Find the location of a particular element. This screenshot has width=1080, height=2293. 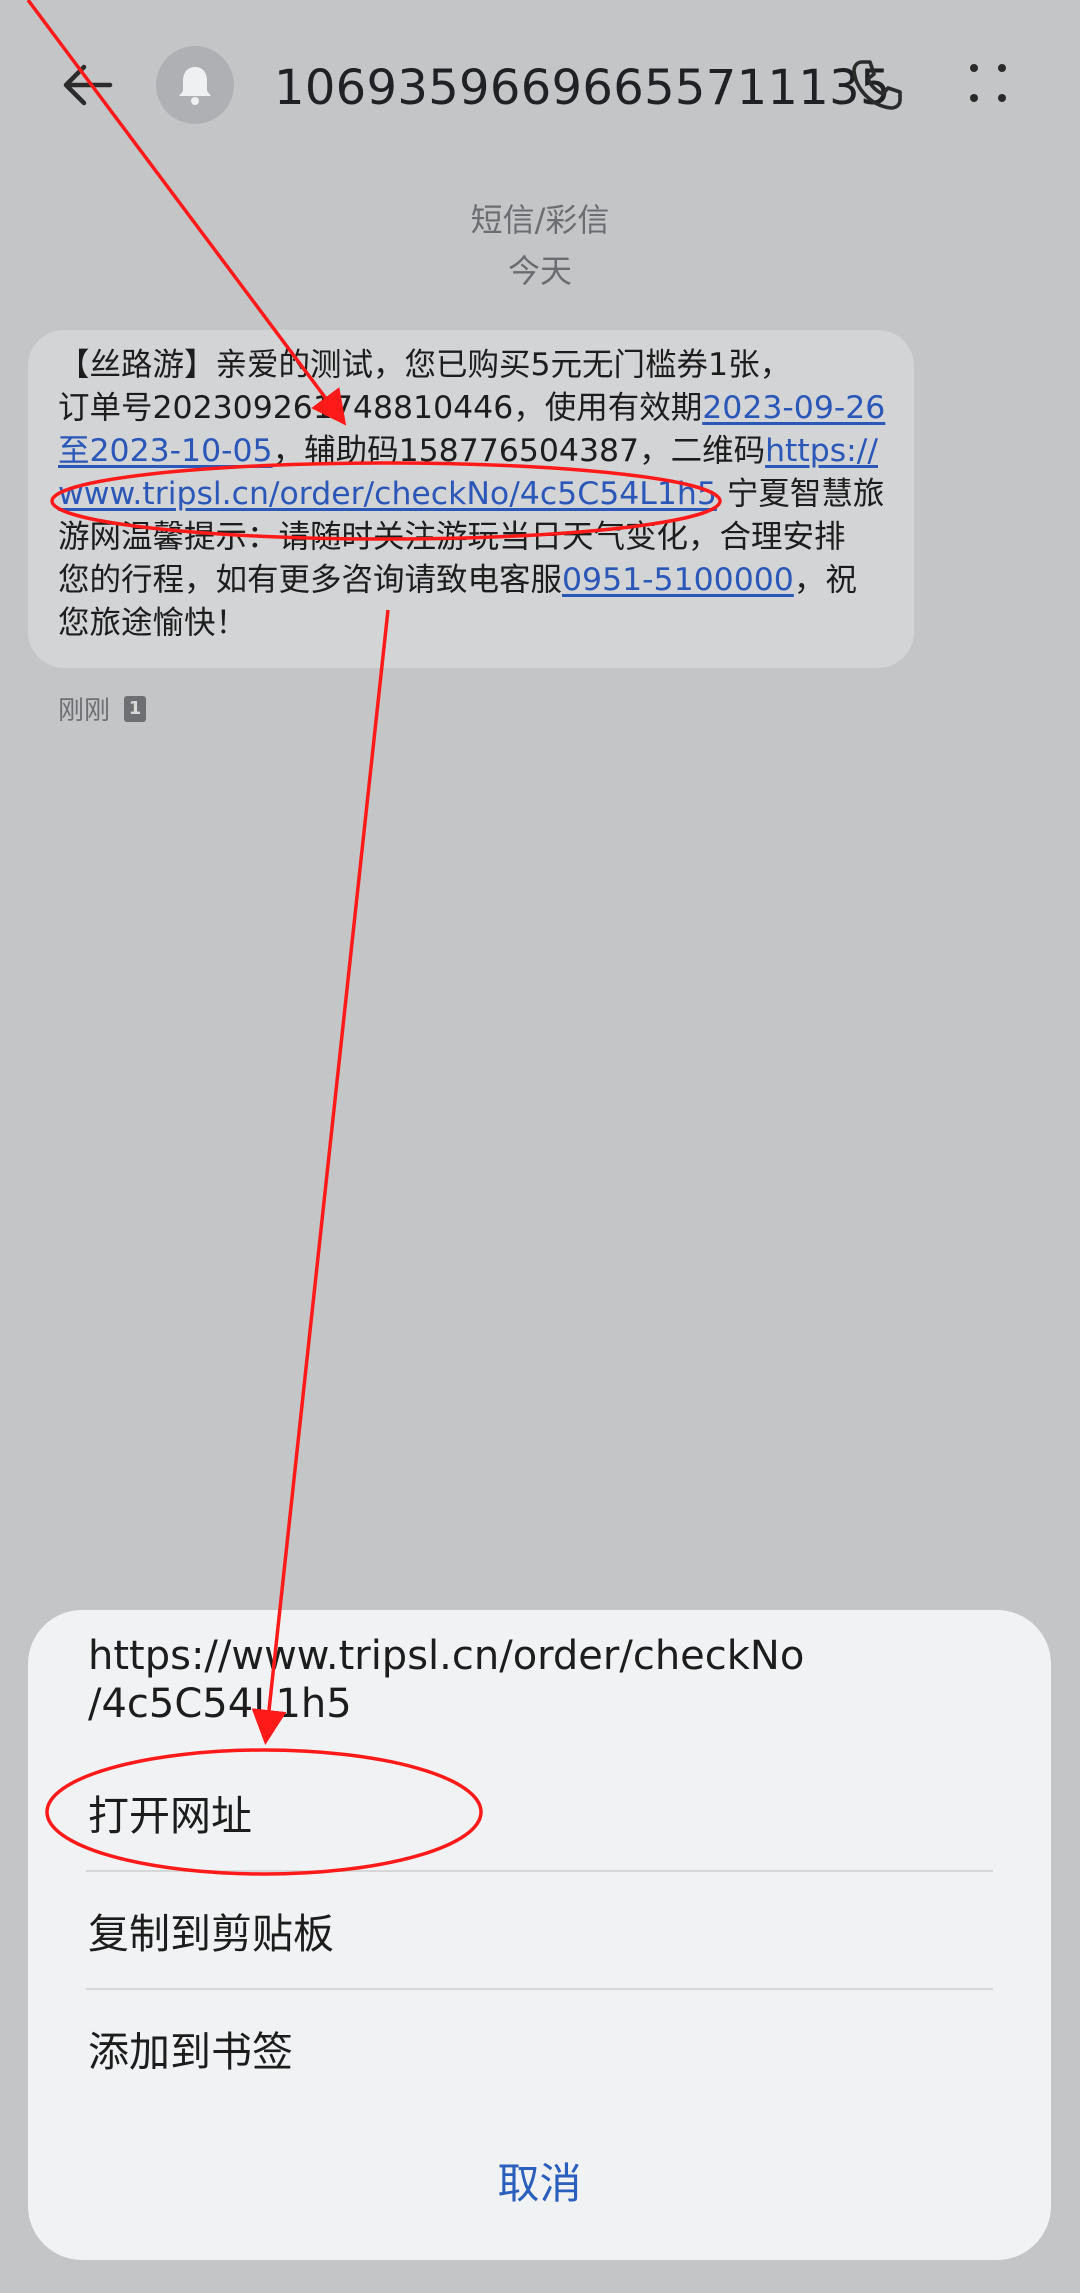

add-bookmark-option: 添加到书签 is located at coordinates (190, 2048).